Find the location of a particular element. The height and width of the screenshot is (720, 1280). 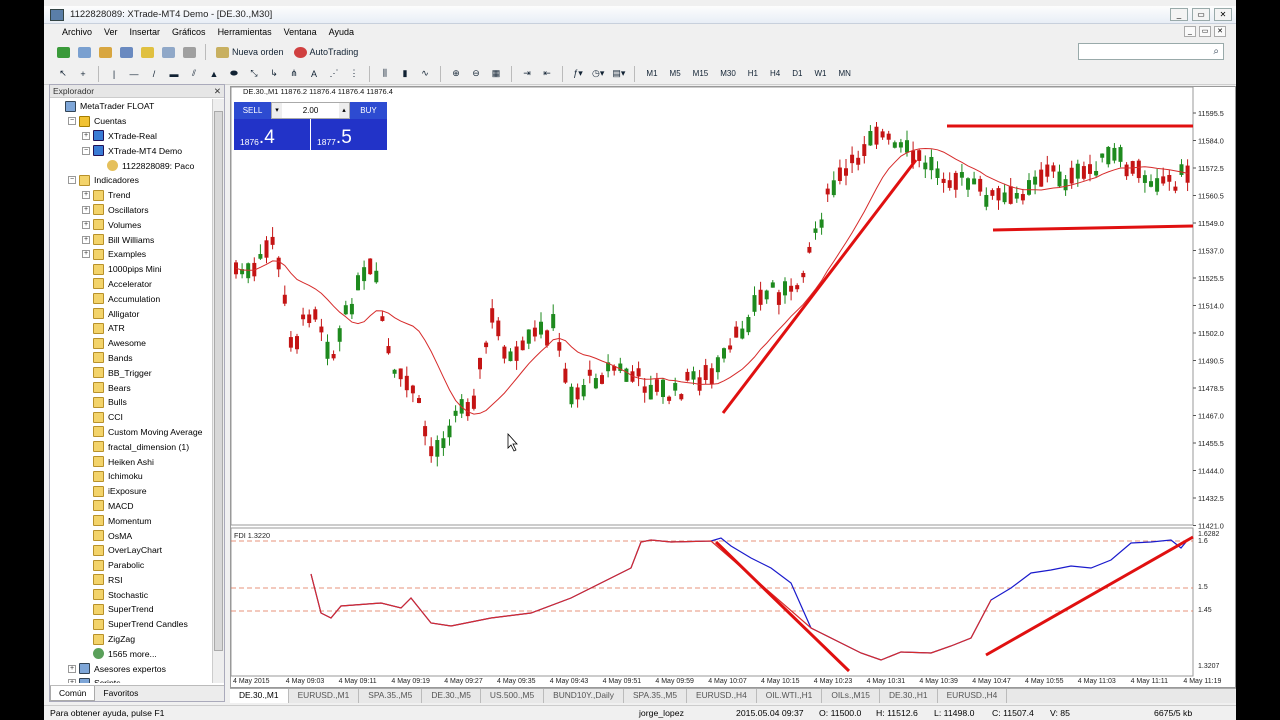

chart-tab: EURUSD.,M1 is located at coordinates (324, 696).